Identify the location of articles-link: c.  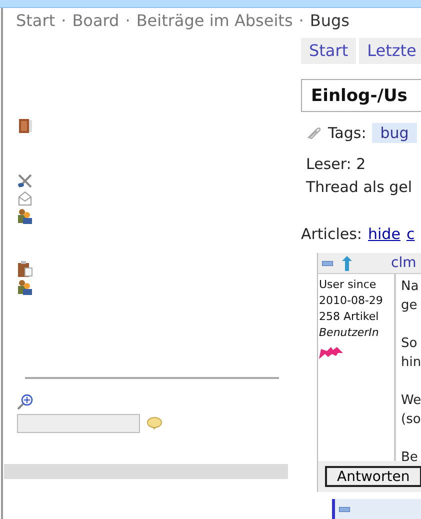
(410, 234).